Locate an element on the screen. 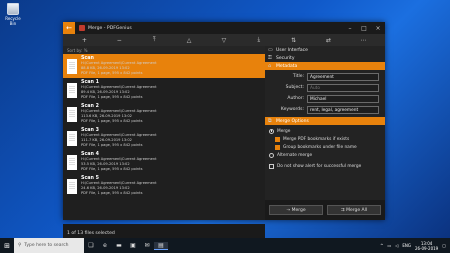 The image size is (450, 253). subject-row: Subject: Auto is located at coordinates (325, 87).